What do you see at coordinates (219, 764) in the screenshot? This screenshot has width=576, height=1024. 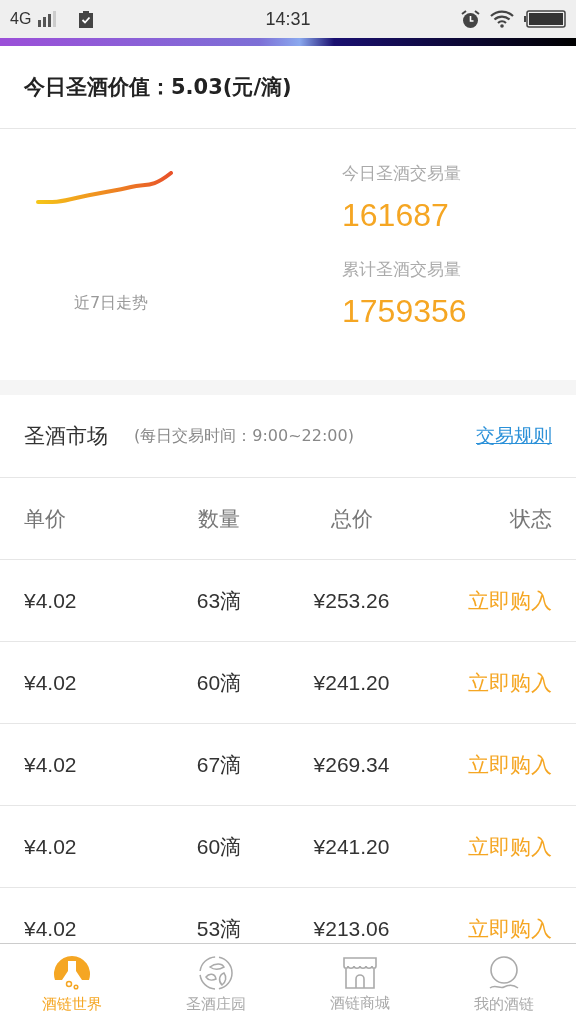 I see `quantity-cell-text: 67滴` at bounding box center [219, 764].